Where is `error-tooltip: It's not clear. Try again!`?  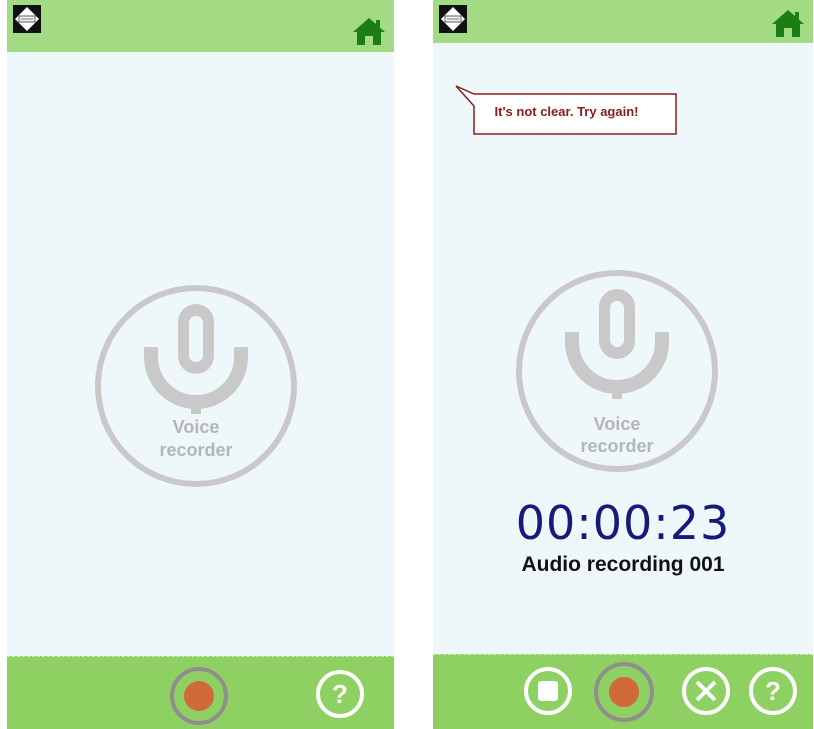
error-tooltip: It's not clear. Try again! is located at coordinates (566, 110).